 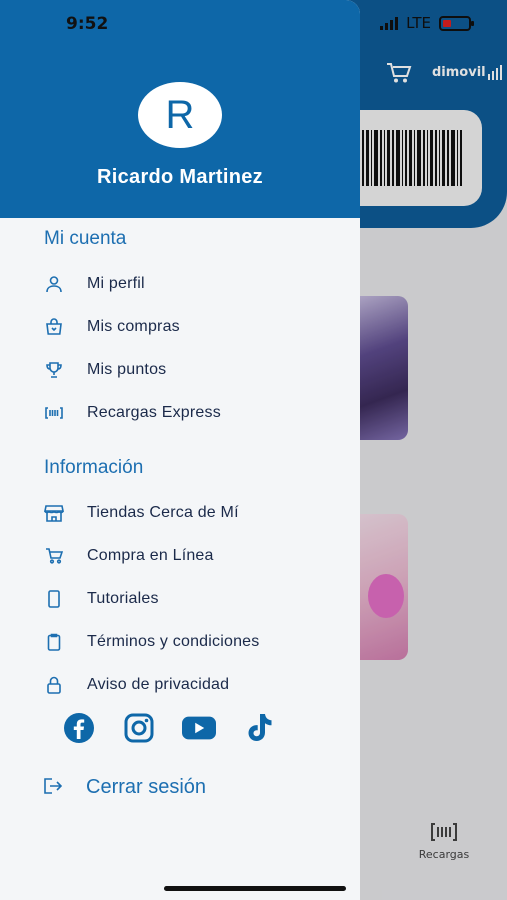 What do you see at coordinates (139, 728) in the screenshot?
I see `instagram-icon` at bounding box center [139, 728].